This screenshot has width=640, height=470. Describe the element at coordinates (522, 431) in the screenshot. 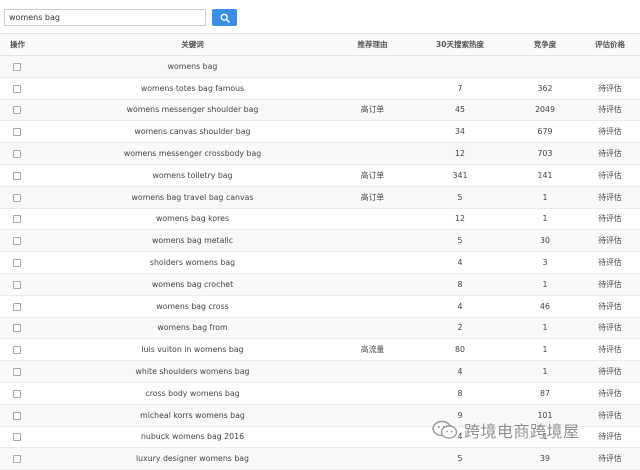

I see `watermark-text: 跨境电商跨境屋` at that location.